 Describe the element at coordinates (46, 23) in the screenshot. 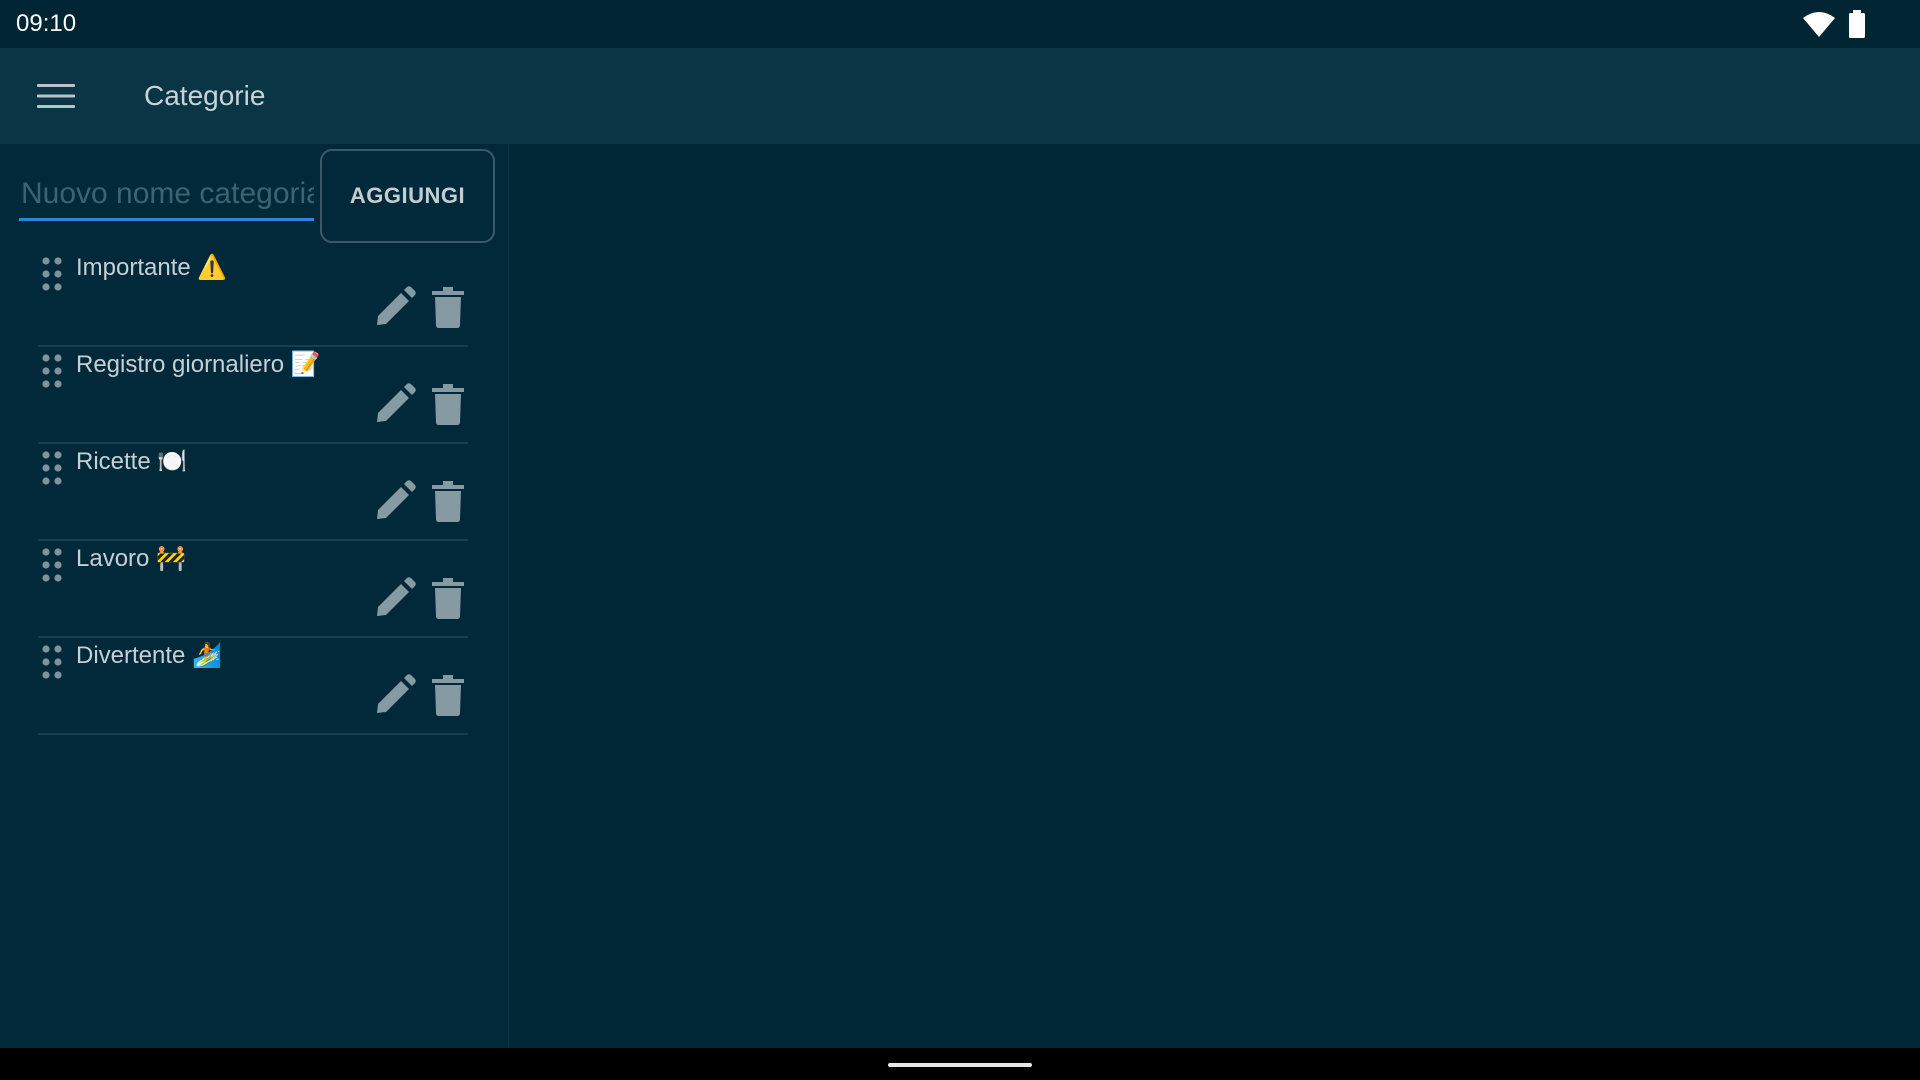

I see `status-time: 09:10` at that location.